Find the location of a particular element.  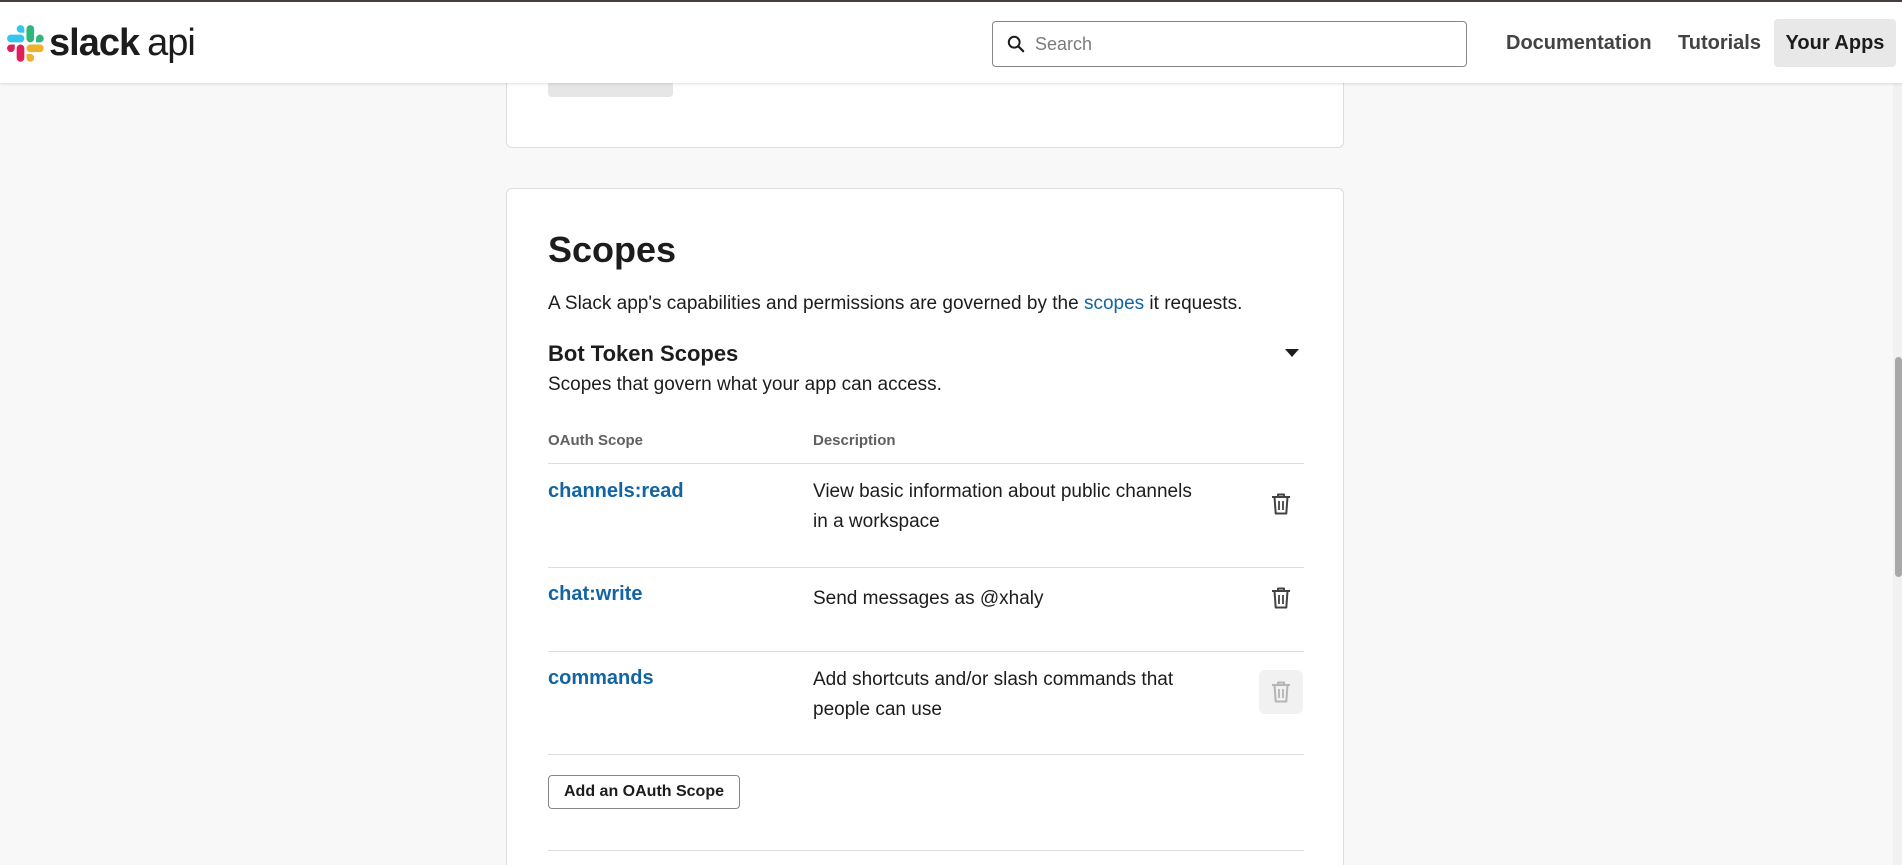

logo-wordmark: slack api is located at coordinates (122, 43).